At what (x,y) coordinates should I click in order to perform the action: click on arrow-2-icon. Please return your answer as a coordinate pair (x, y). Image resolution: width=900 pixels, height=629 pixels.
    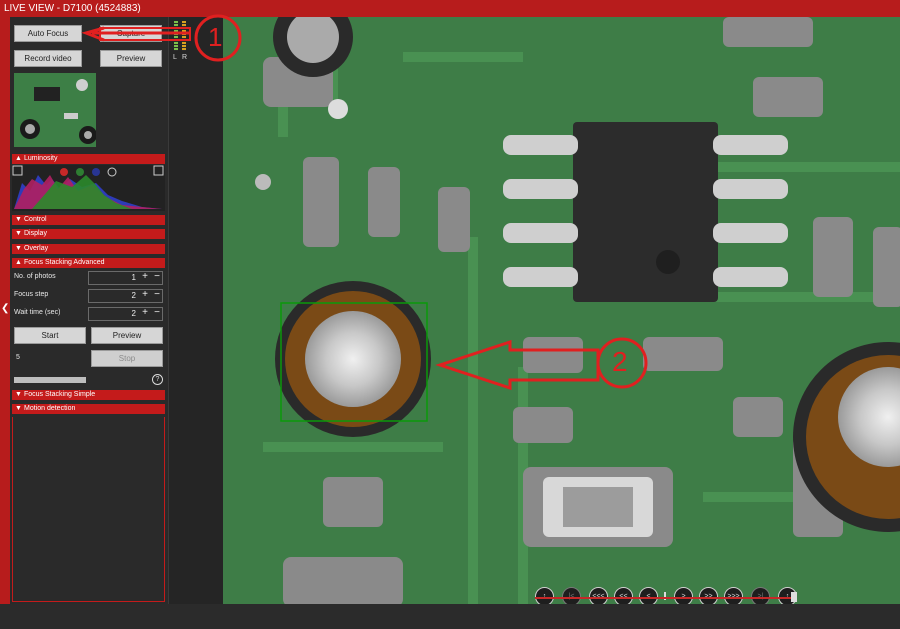
    Looking at the image, I should click on (517, 365).